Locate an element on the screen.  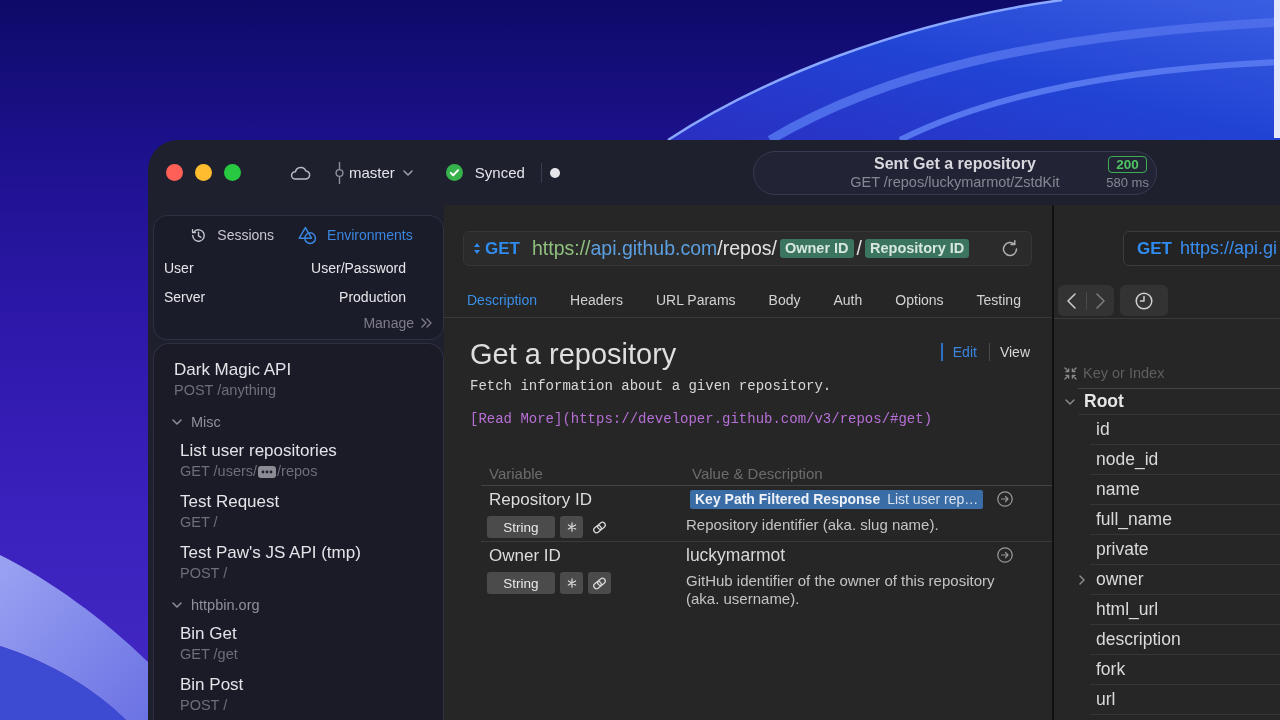
tree-node-label: html_url is located at coordinates (1127, 609).